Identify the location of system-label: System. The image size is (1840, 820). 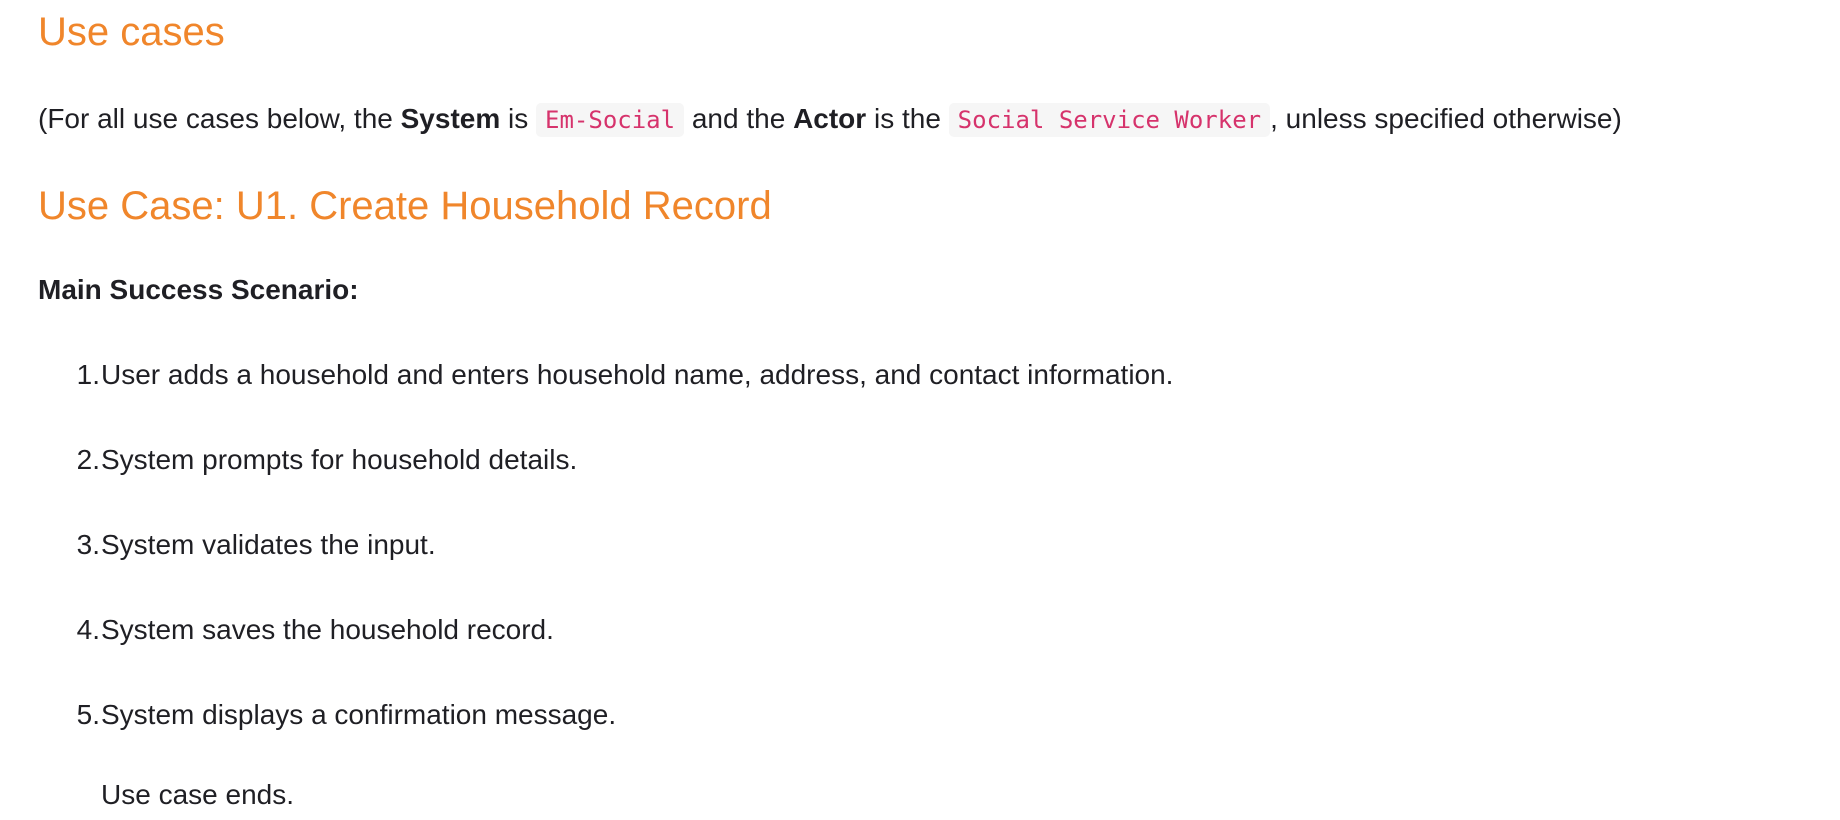
(450, 118).